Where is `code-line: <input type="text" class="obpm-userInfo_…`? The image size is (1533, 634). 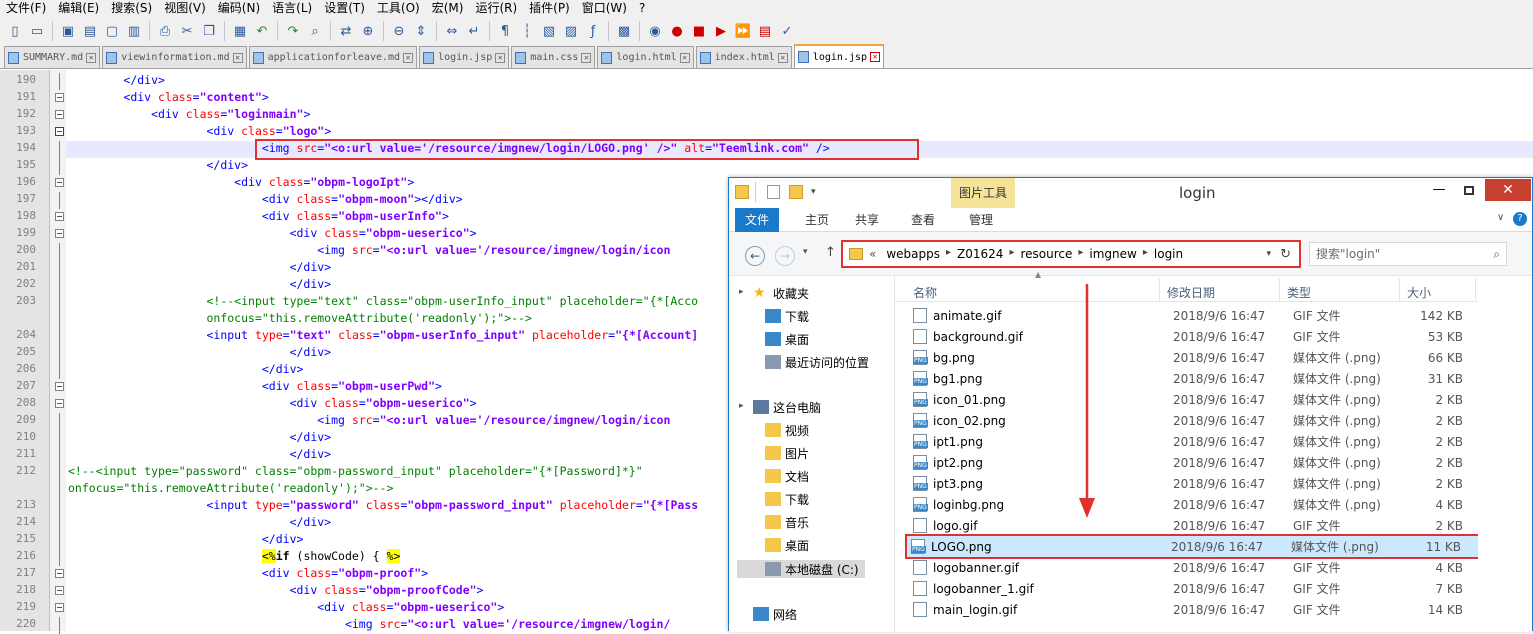
code-line: <input type="text" class="obpm-userInfo_… is located at coordinates (383, 335).